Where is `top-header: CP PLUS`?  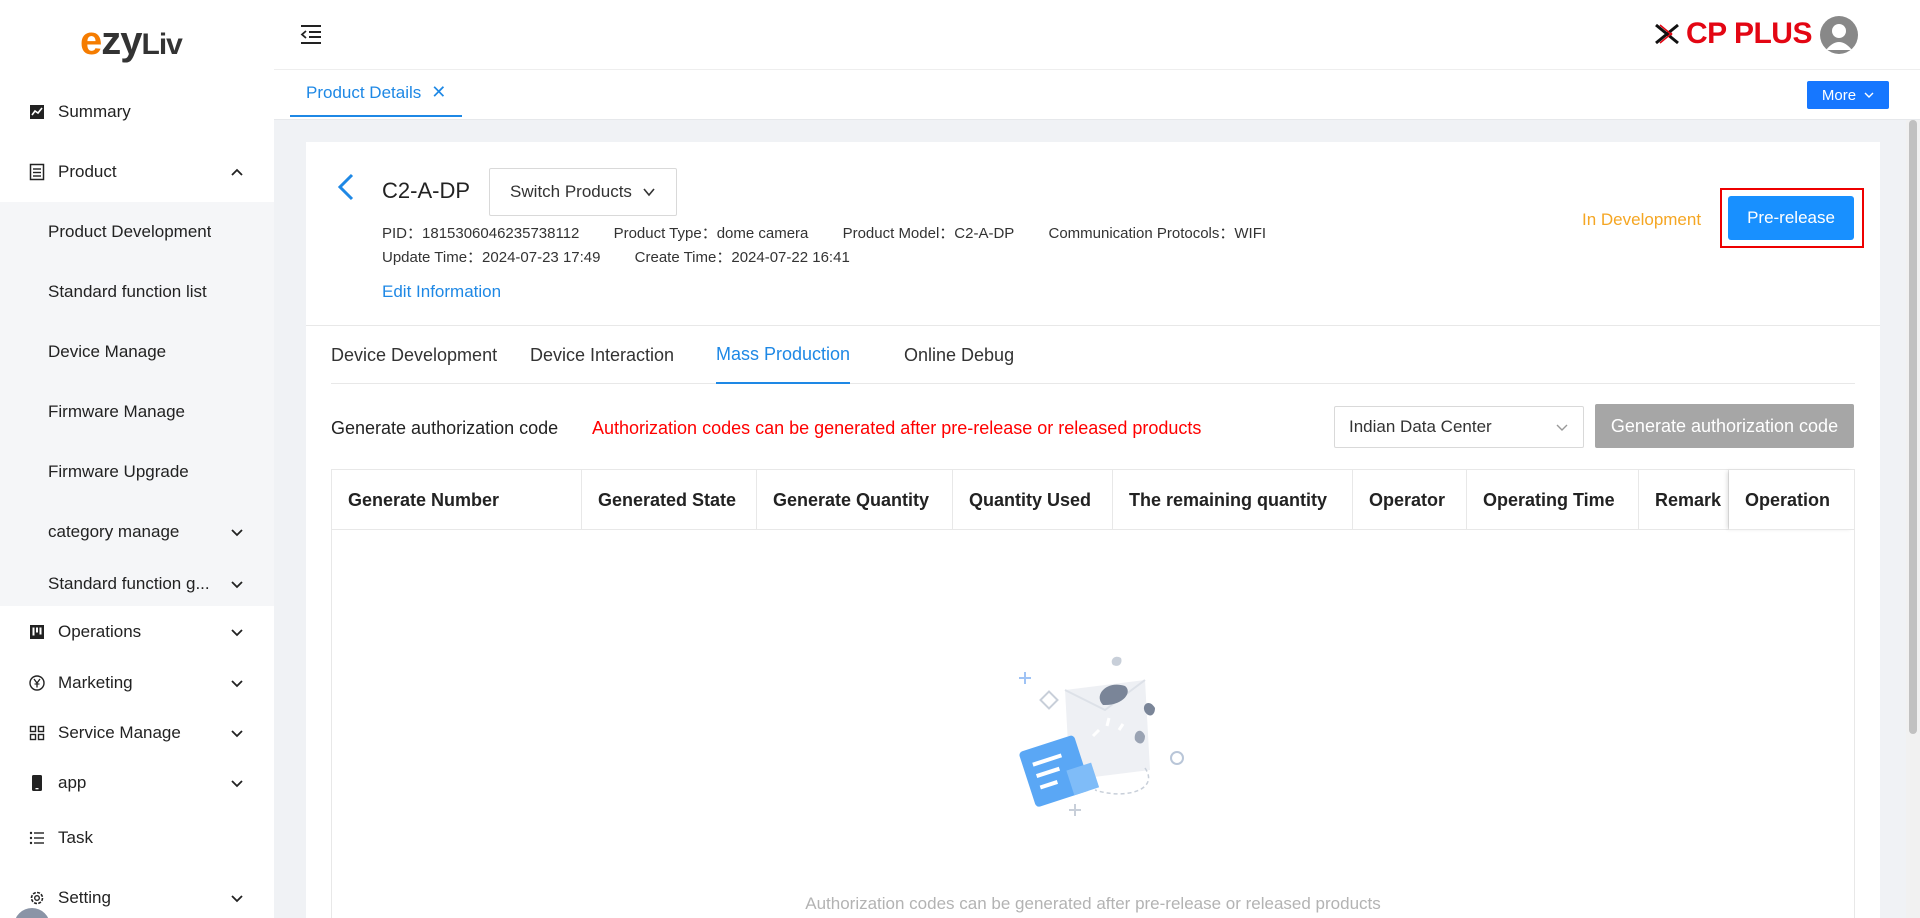 top-header: CP PLUS is located at coordinates (1097, 35).